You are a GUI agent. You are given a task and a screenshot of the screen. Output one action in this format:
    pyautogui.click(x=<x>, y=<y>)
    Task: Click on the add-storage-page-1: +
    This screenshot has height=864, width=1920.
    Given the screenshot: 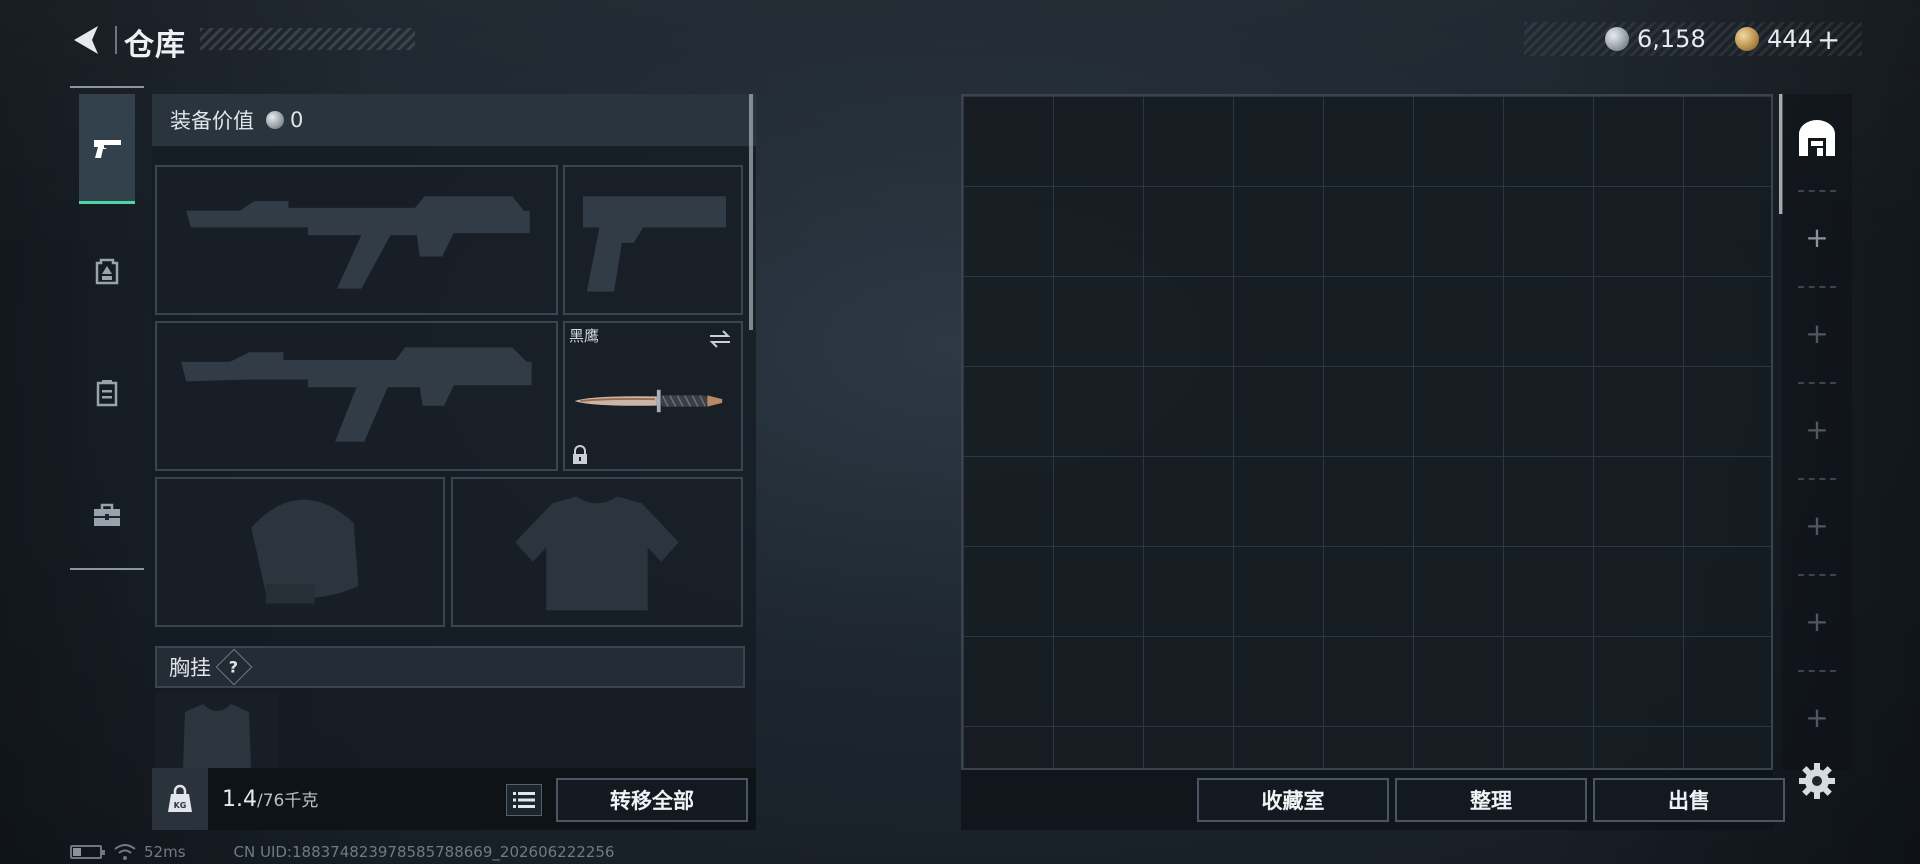 What is the action you would take?
    pyautogui.click(x=1817, y=237)
    